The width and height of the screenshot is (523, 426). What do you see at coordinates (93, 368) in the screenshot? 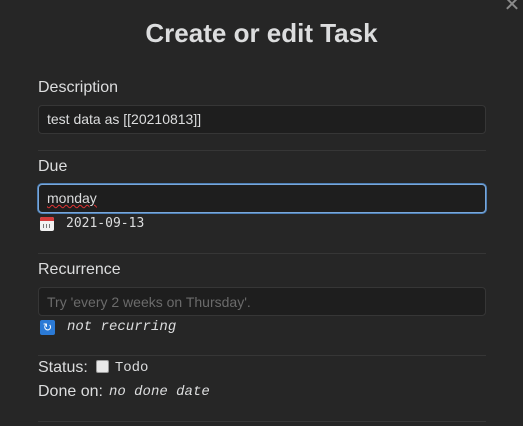
I see `status-row: Status: Todo` at bounding box center [93, 368].